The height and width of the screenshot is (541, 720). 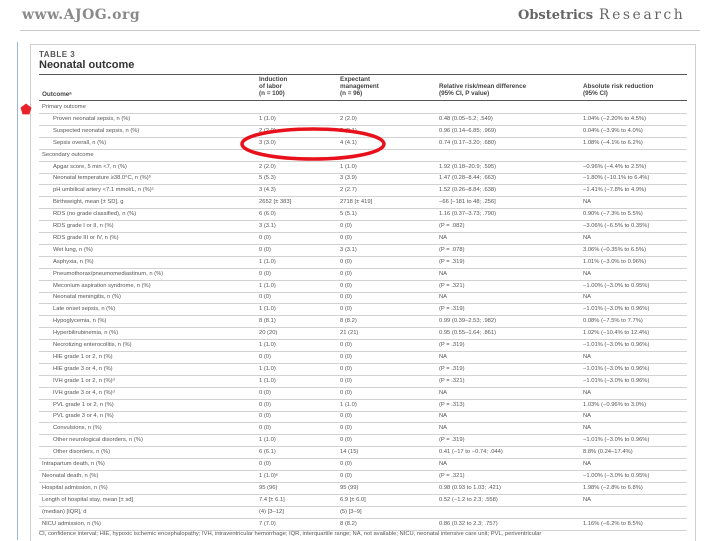 What do you see at coordinates (272, 93) in the screenshot?
I see `col-header-induction-line3: (n = 100)` at bounding box center [272, 93].